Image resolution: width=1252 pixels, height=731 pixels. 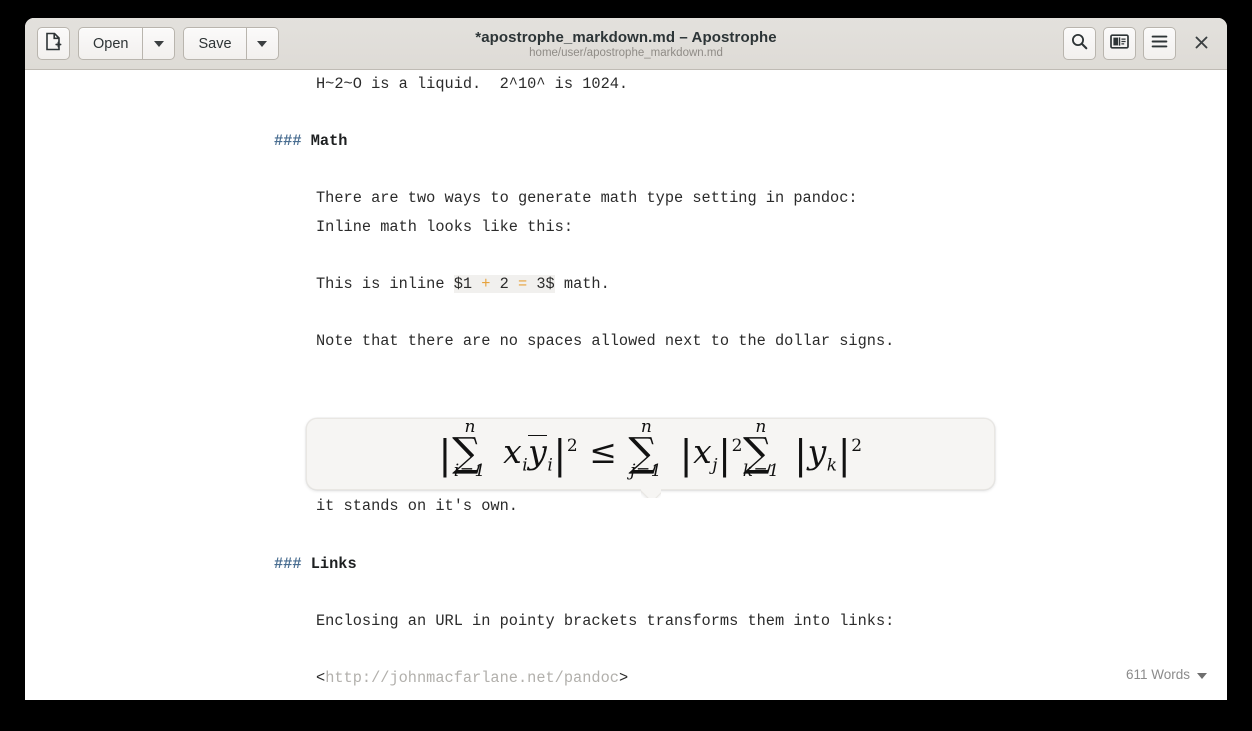 What do you see at coordinates (469, 471) in the screenshot?
I see `sum-lower-limit: i=1` at bounding box center [469, 471].